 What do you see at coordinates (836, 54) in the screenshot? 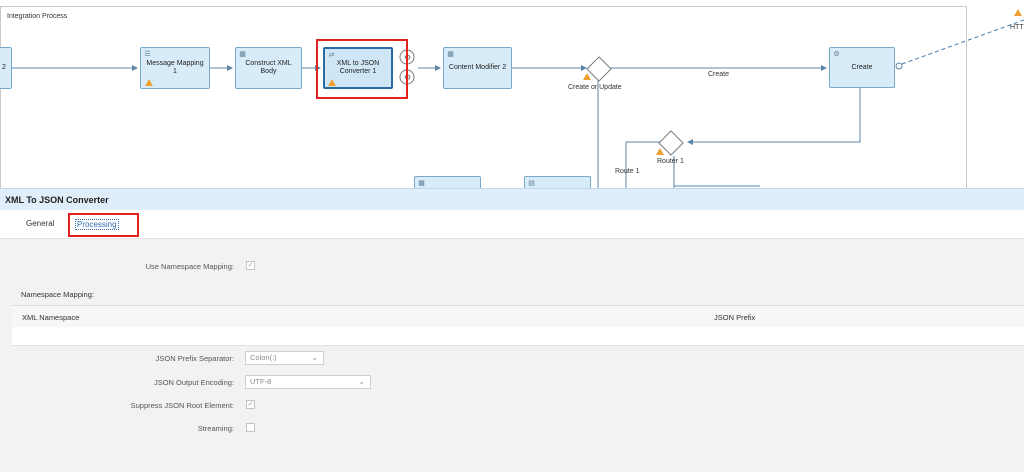
I see `request-reply-icon: ⚙` at bounding box center [836, 54].